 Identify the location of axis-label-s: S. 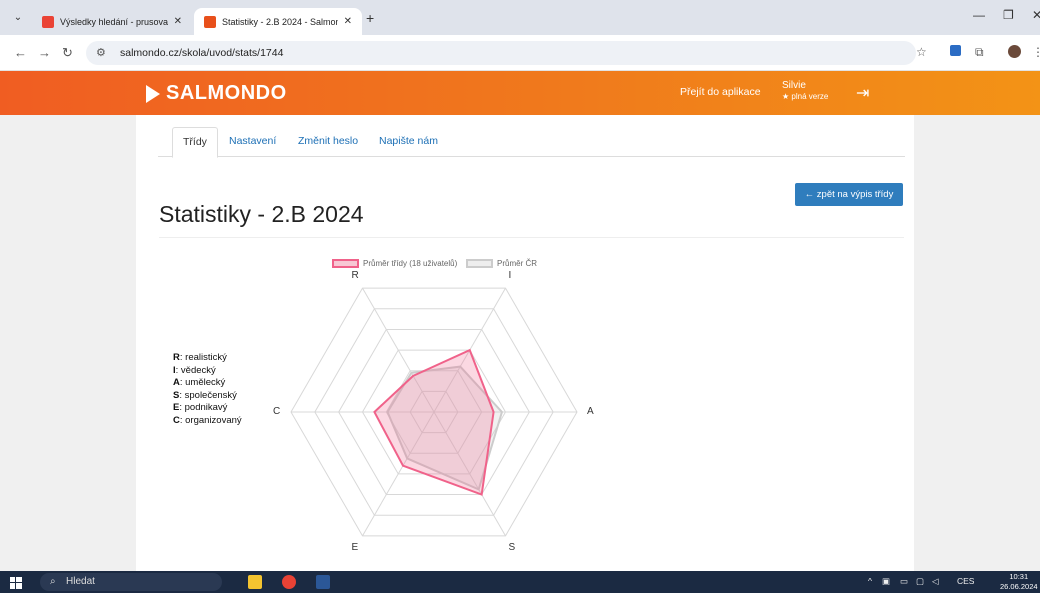
(512, 547).